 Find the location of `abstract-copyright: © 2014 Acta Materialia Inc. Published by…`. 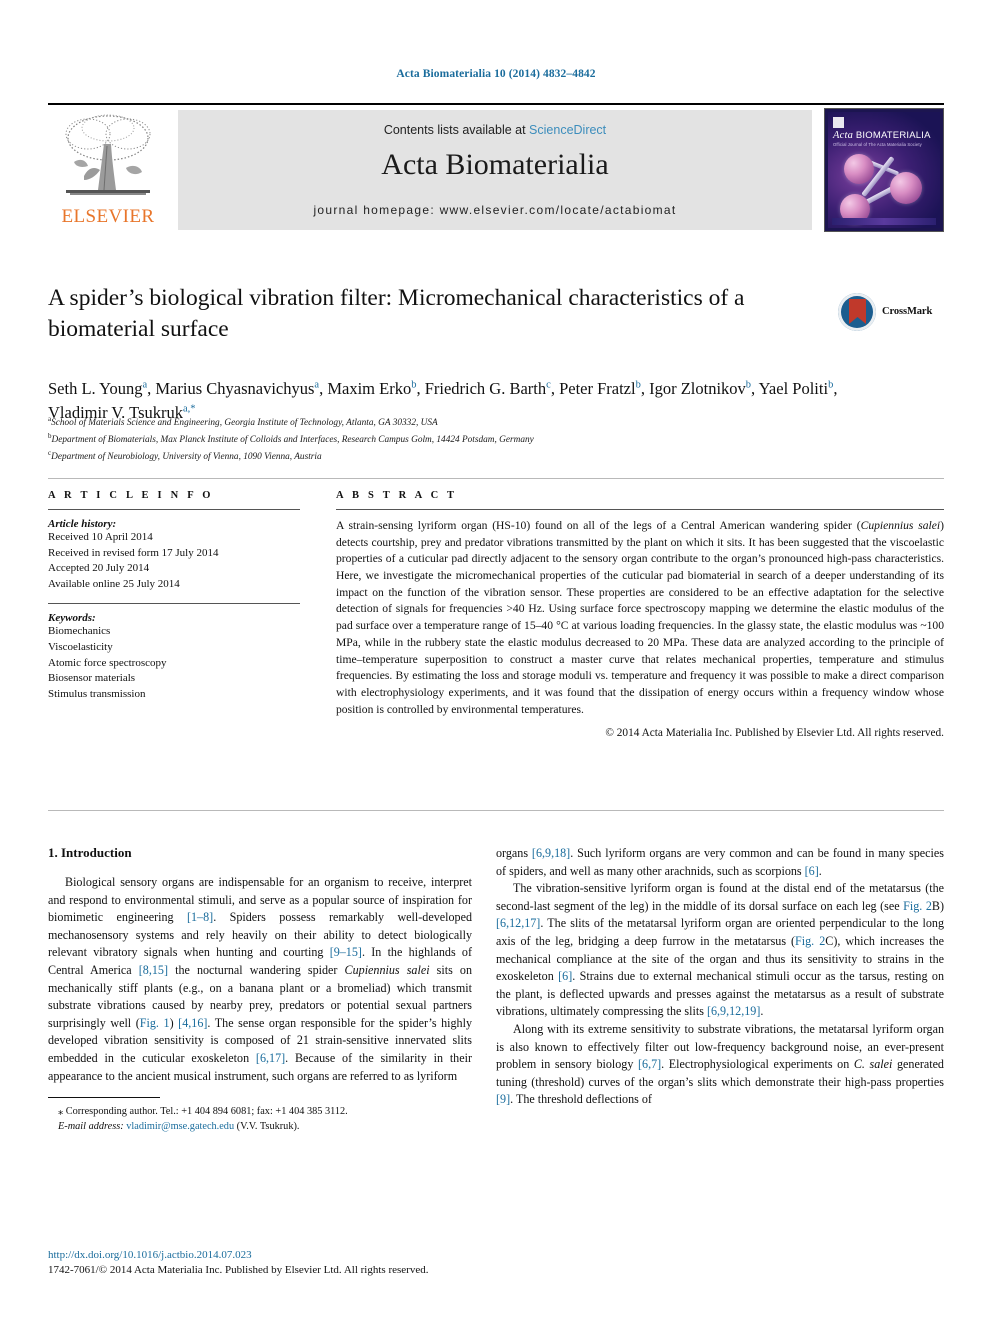

abstract-copyright: © 2014 Acta Materialia Inc. Published by… is located at coordinates (774, 733).